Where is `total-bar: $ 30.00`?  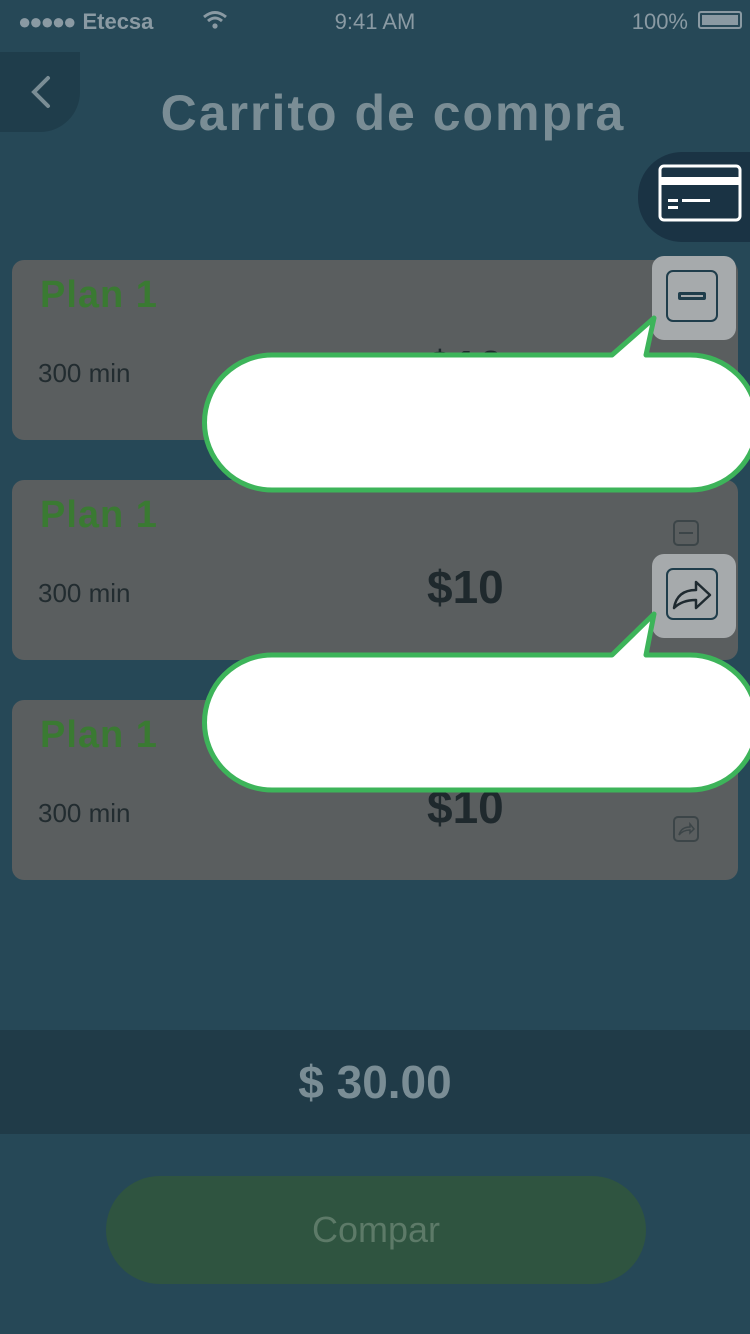 total-bar: $ 30.00 is located at coordinates (375, 1082).